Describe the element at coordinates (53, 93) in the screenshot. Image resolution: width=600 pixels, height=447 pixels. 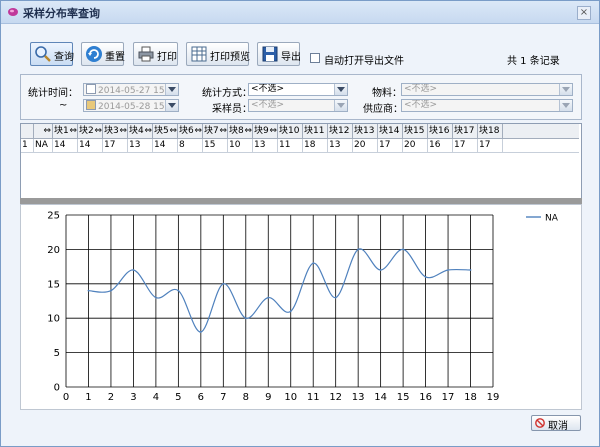
I see `stat-time-label: 统计时间：` at that location.